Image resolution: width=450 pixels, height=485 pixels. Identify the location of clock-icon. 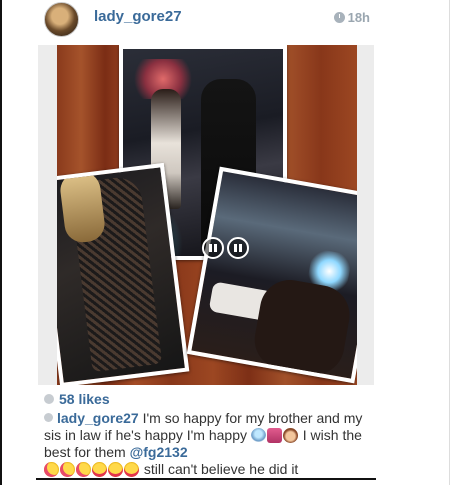
(339, 17).